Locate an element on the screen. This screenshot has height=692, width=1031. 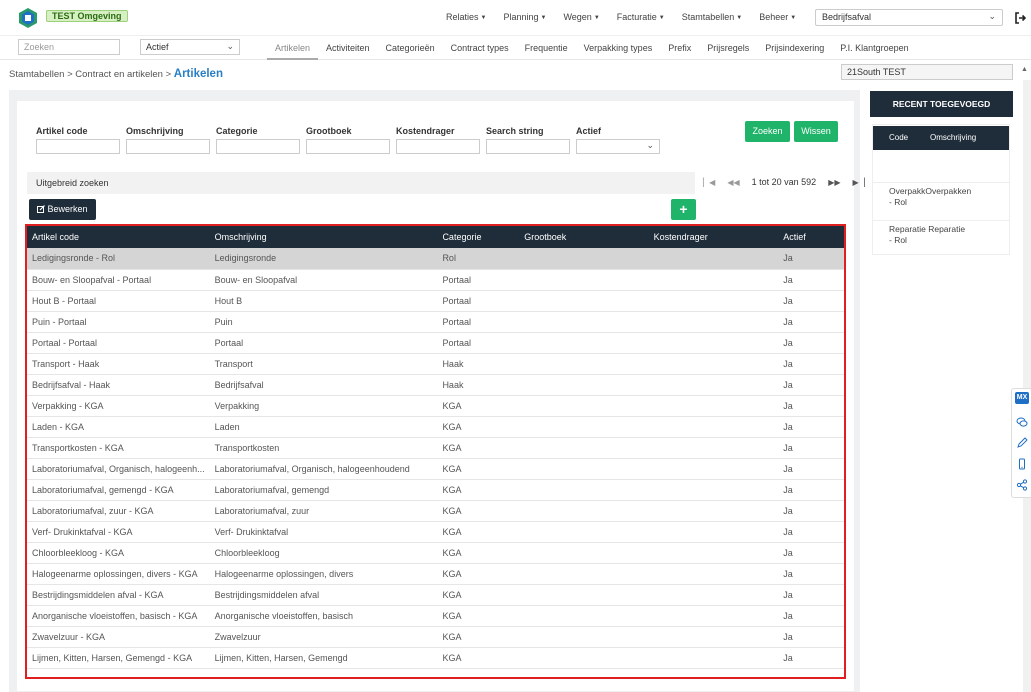
categorie-input is located at coordinates (258, 146).